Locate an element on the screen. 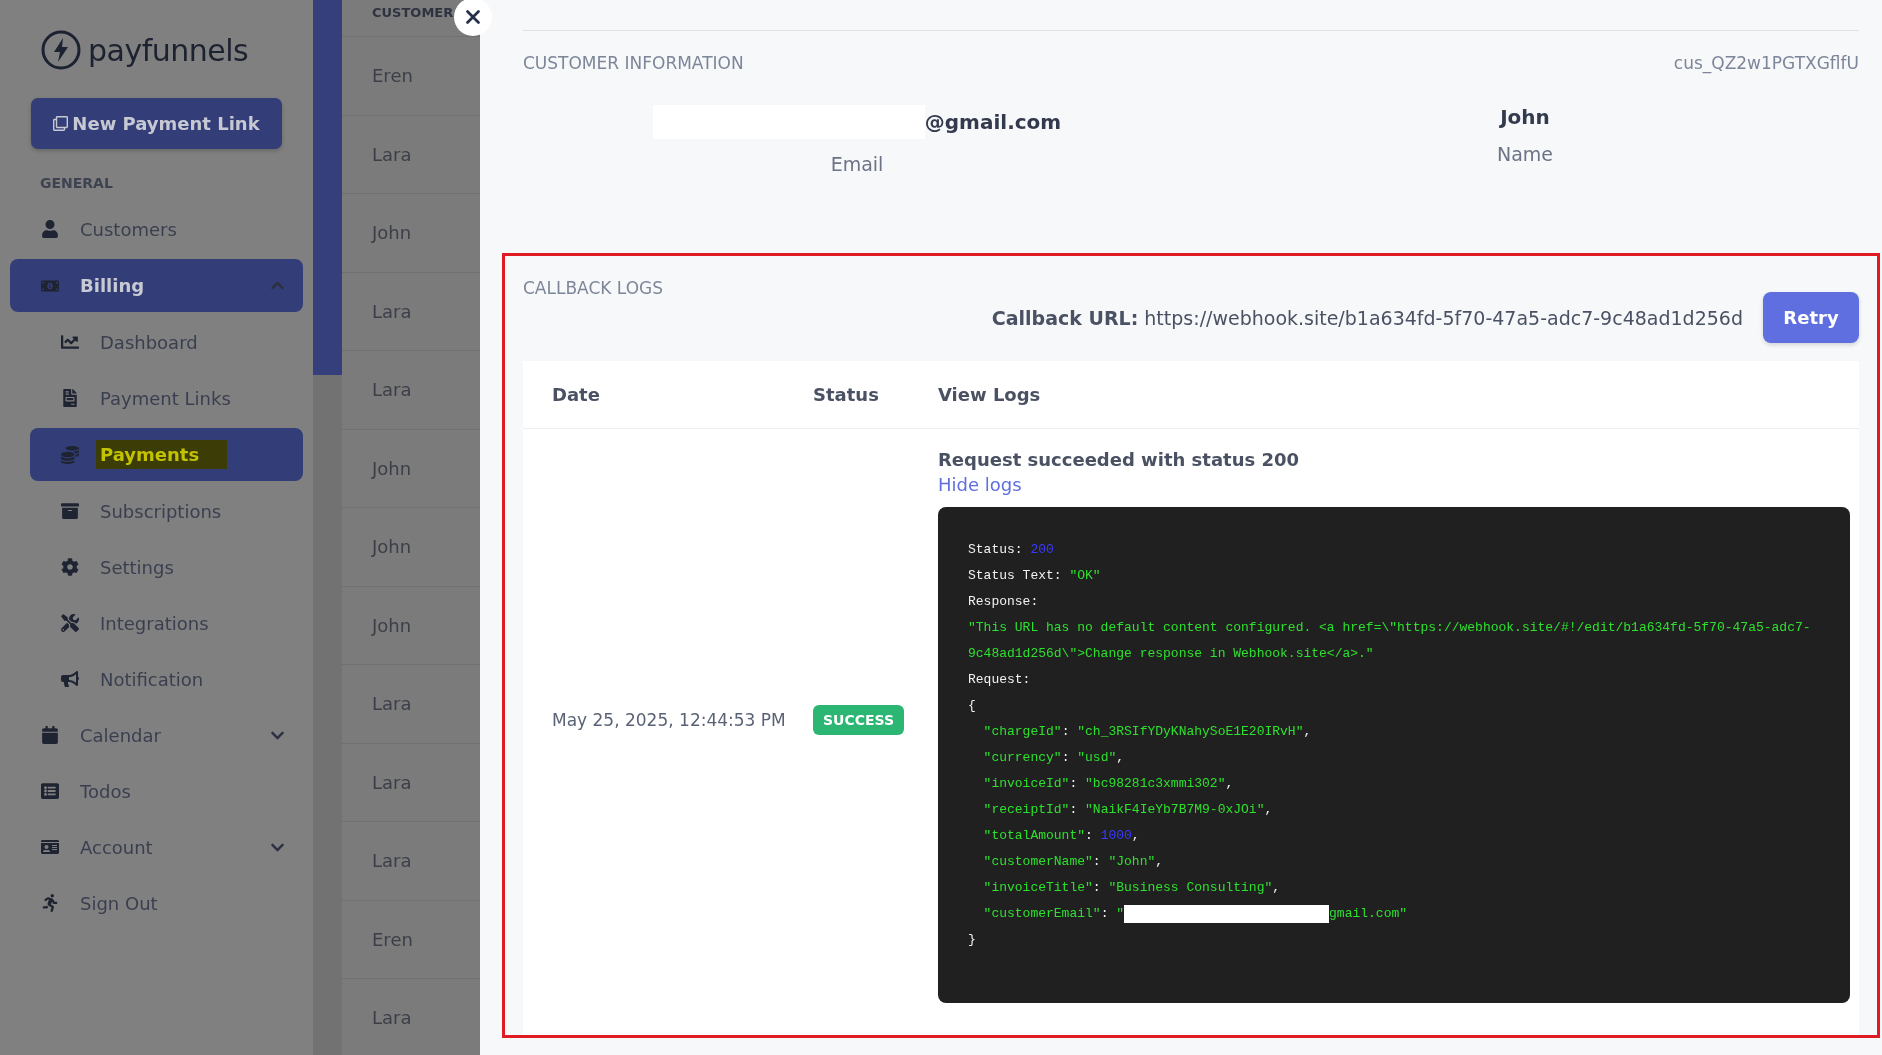 The height and width of the screenshot is (1055, 1882). section-title: CALLBACK LOGS is located at coordinates (594, 288).